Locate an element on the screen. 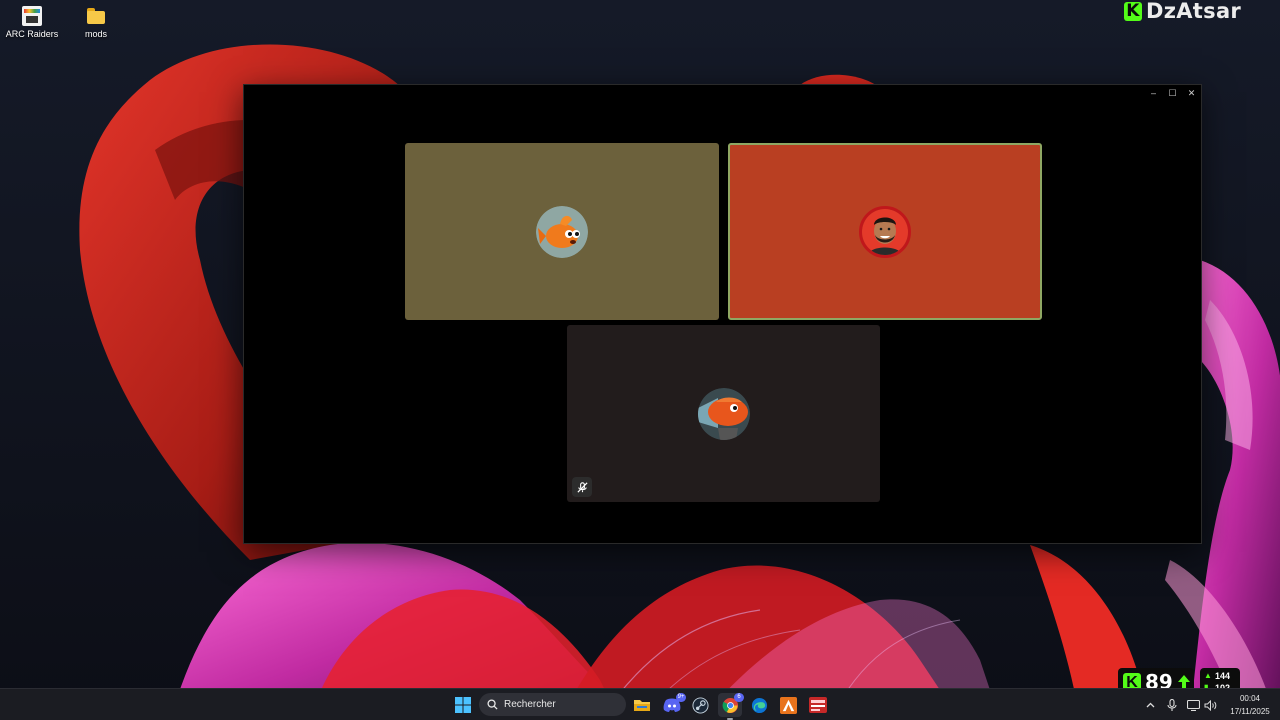 The height and width of the screenshot is (720, 1280). window-controls: – ☐ ✕ is located at coordinates (1172, 93).